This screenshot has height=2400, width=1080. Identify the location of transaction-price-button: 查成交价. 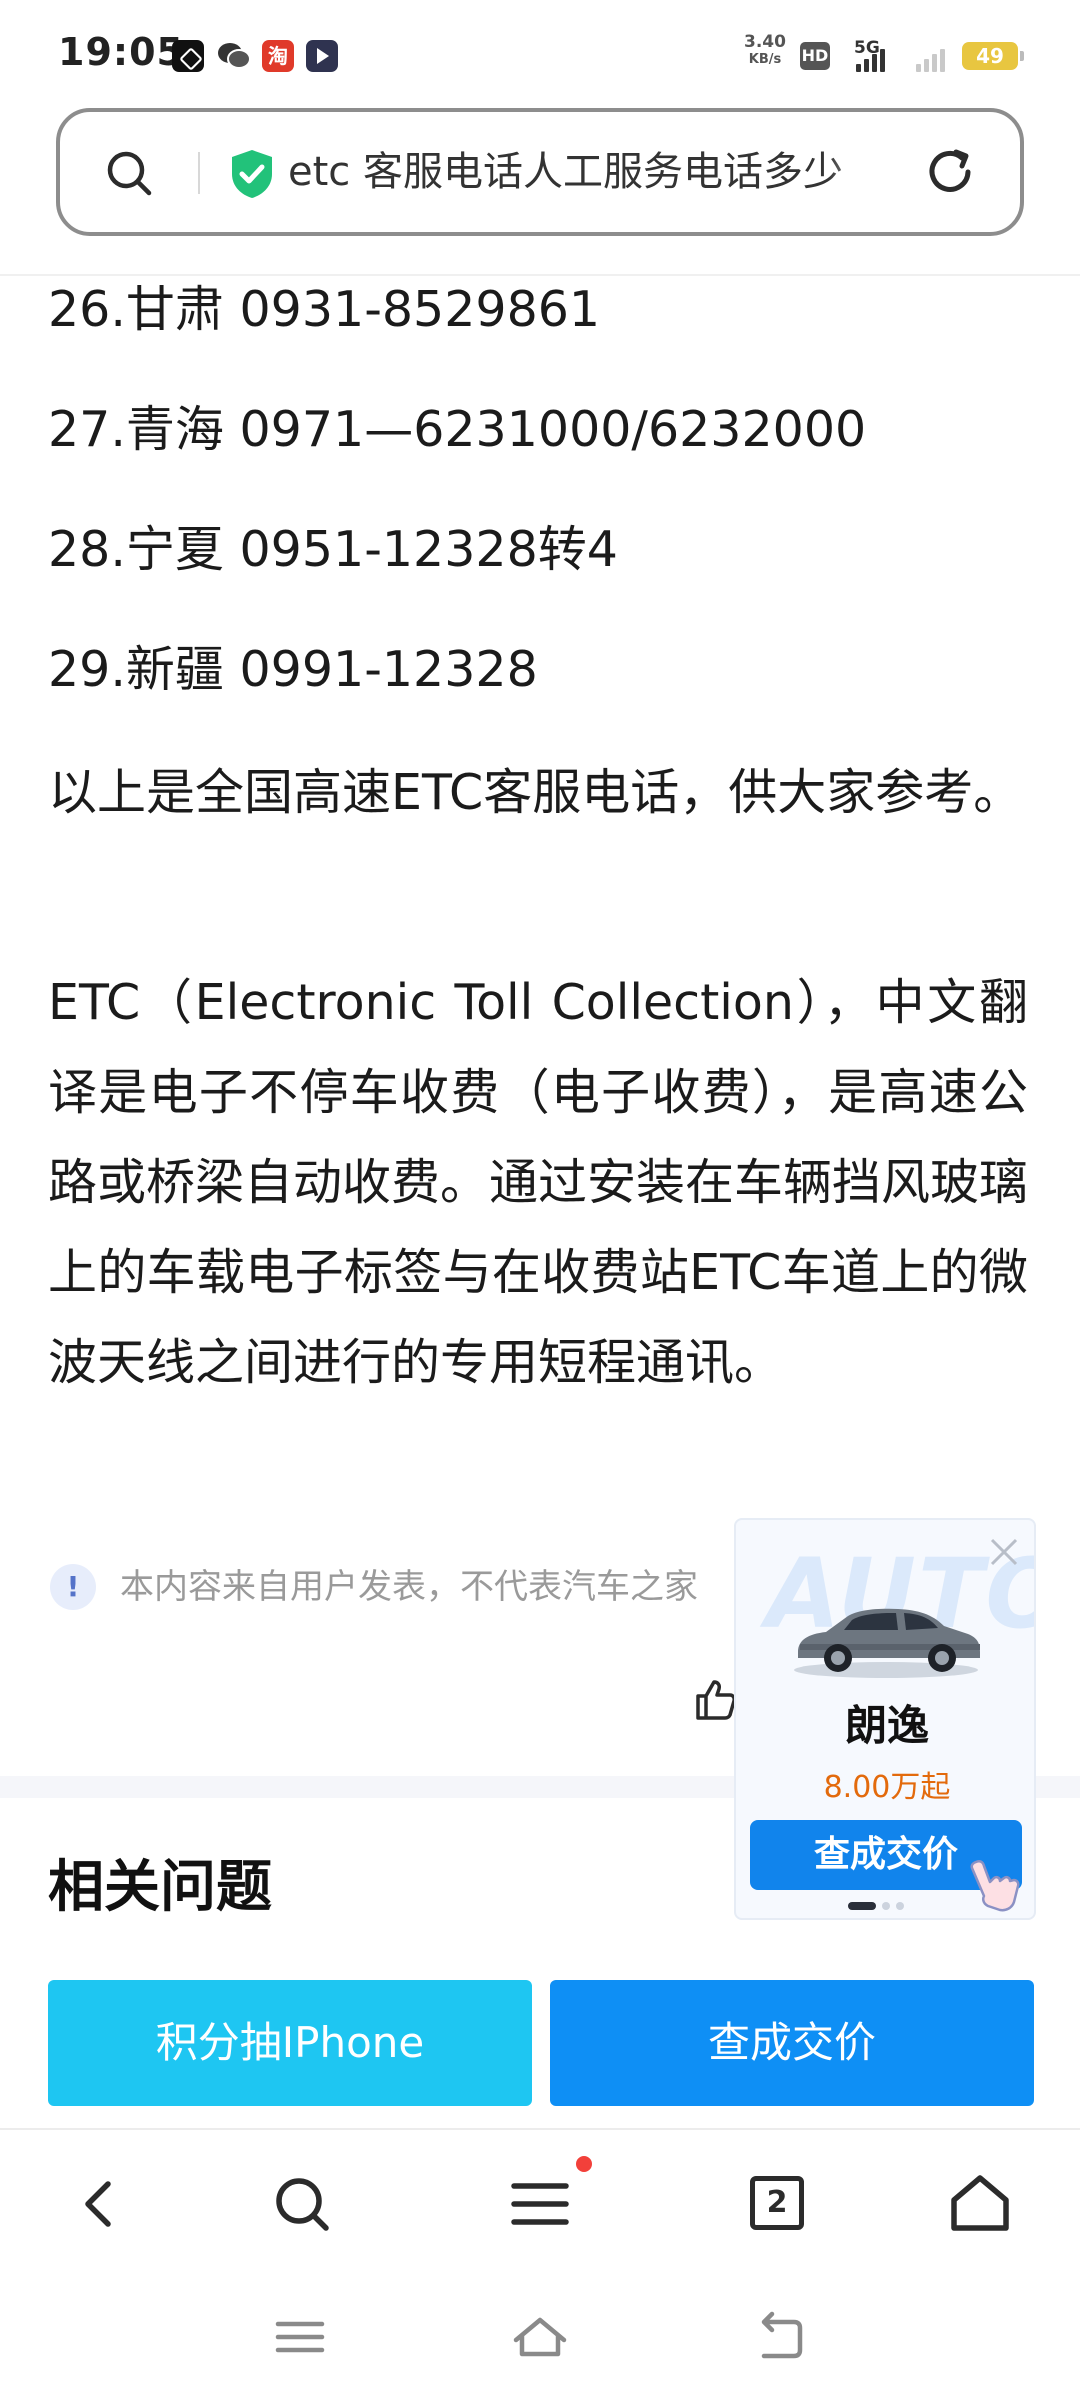
(792, 2043).